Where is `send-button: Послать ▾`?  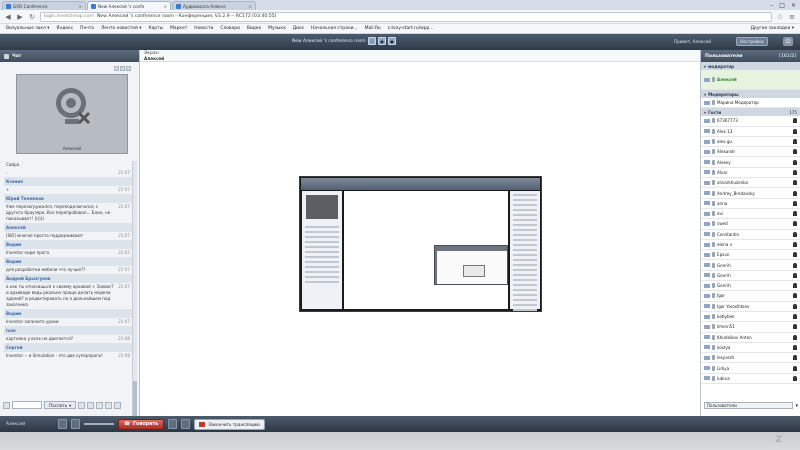
send-button: Послать ▾ is located at coordinates (60, 405).